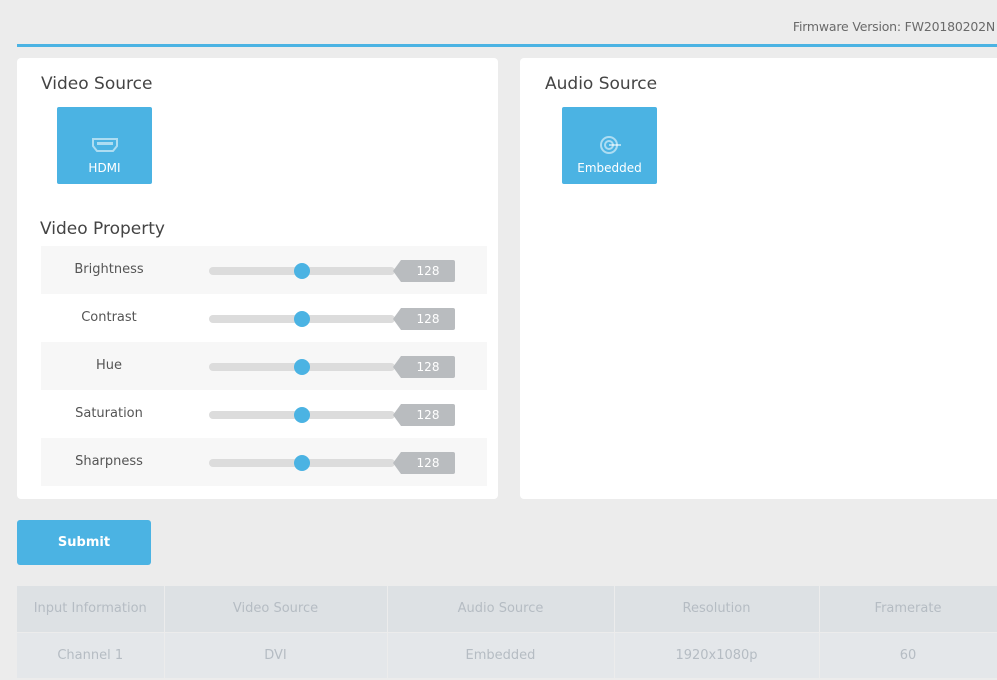 The height and width of the screenshot is (680, 997). What do you see at coordinates (908, 654) in the screenshot?
I see `table-cell: 60` at bounding box center [908, 654].